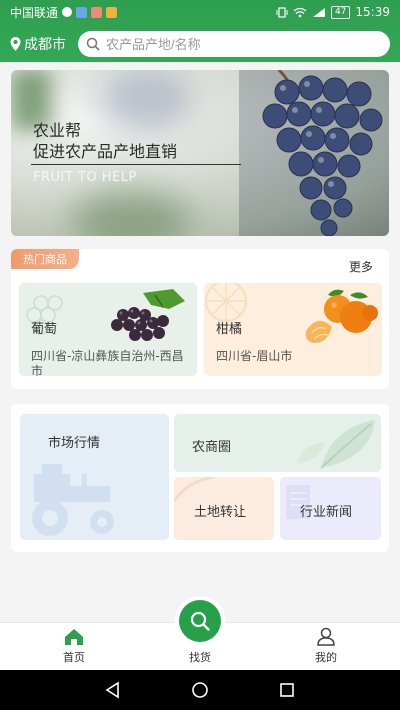  I want to click on battery-indicator: 47, so click(340, 12).